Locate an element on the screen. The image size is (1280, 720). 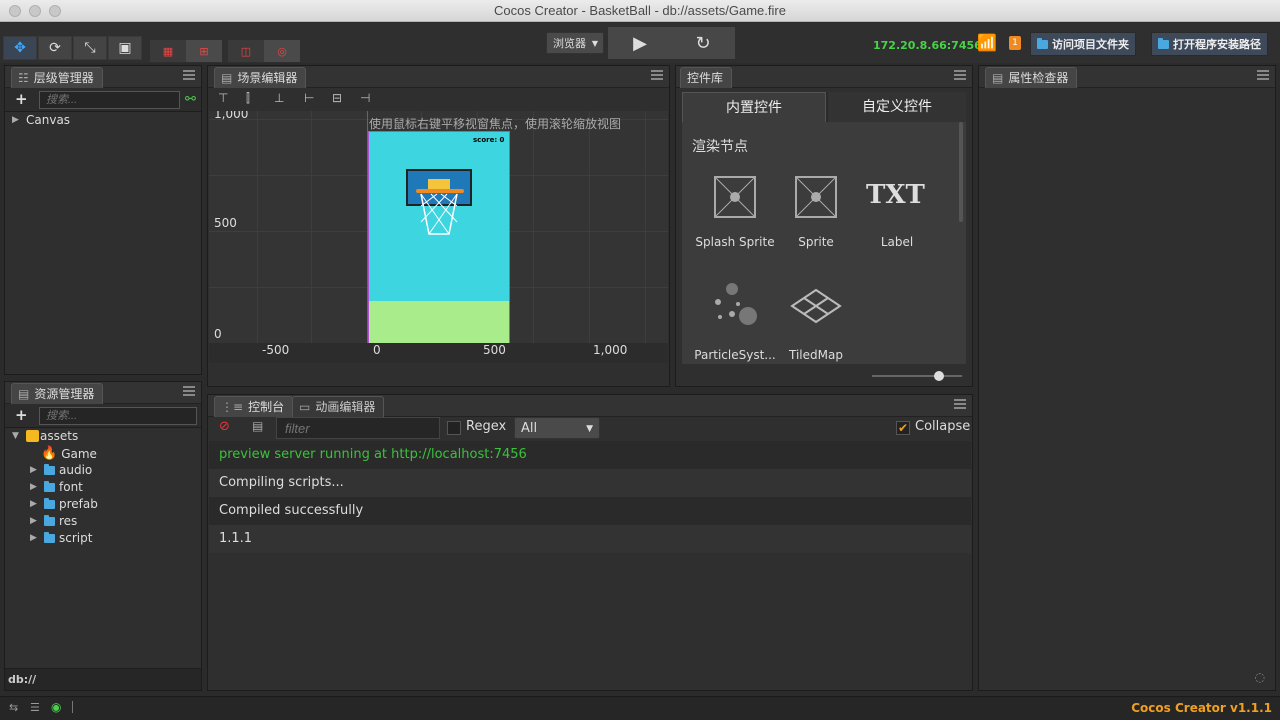
align-left-icon: ⊢ is located at coordinates (309, 98).